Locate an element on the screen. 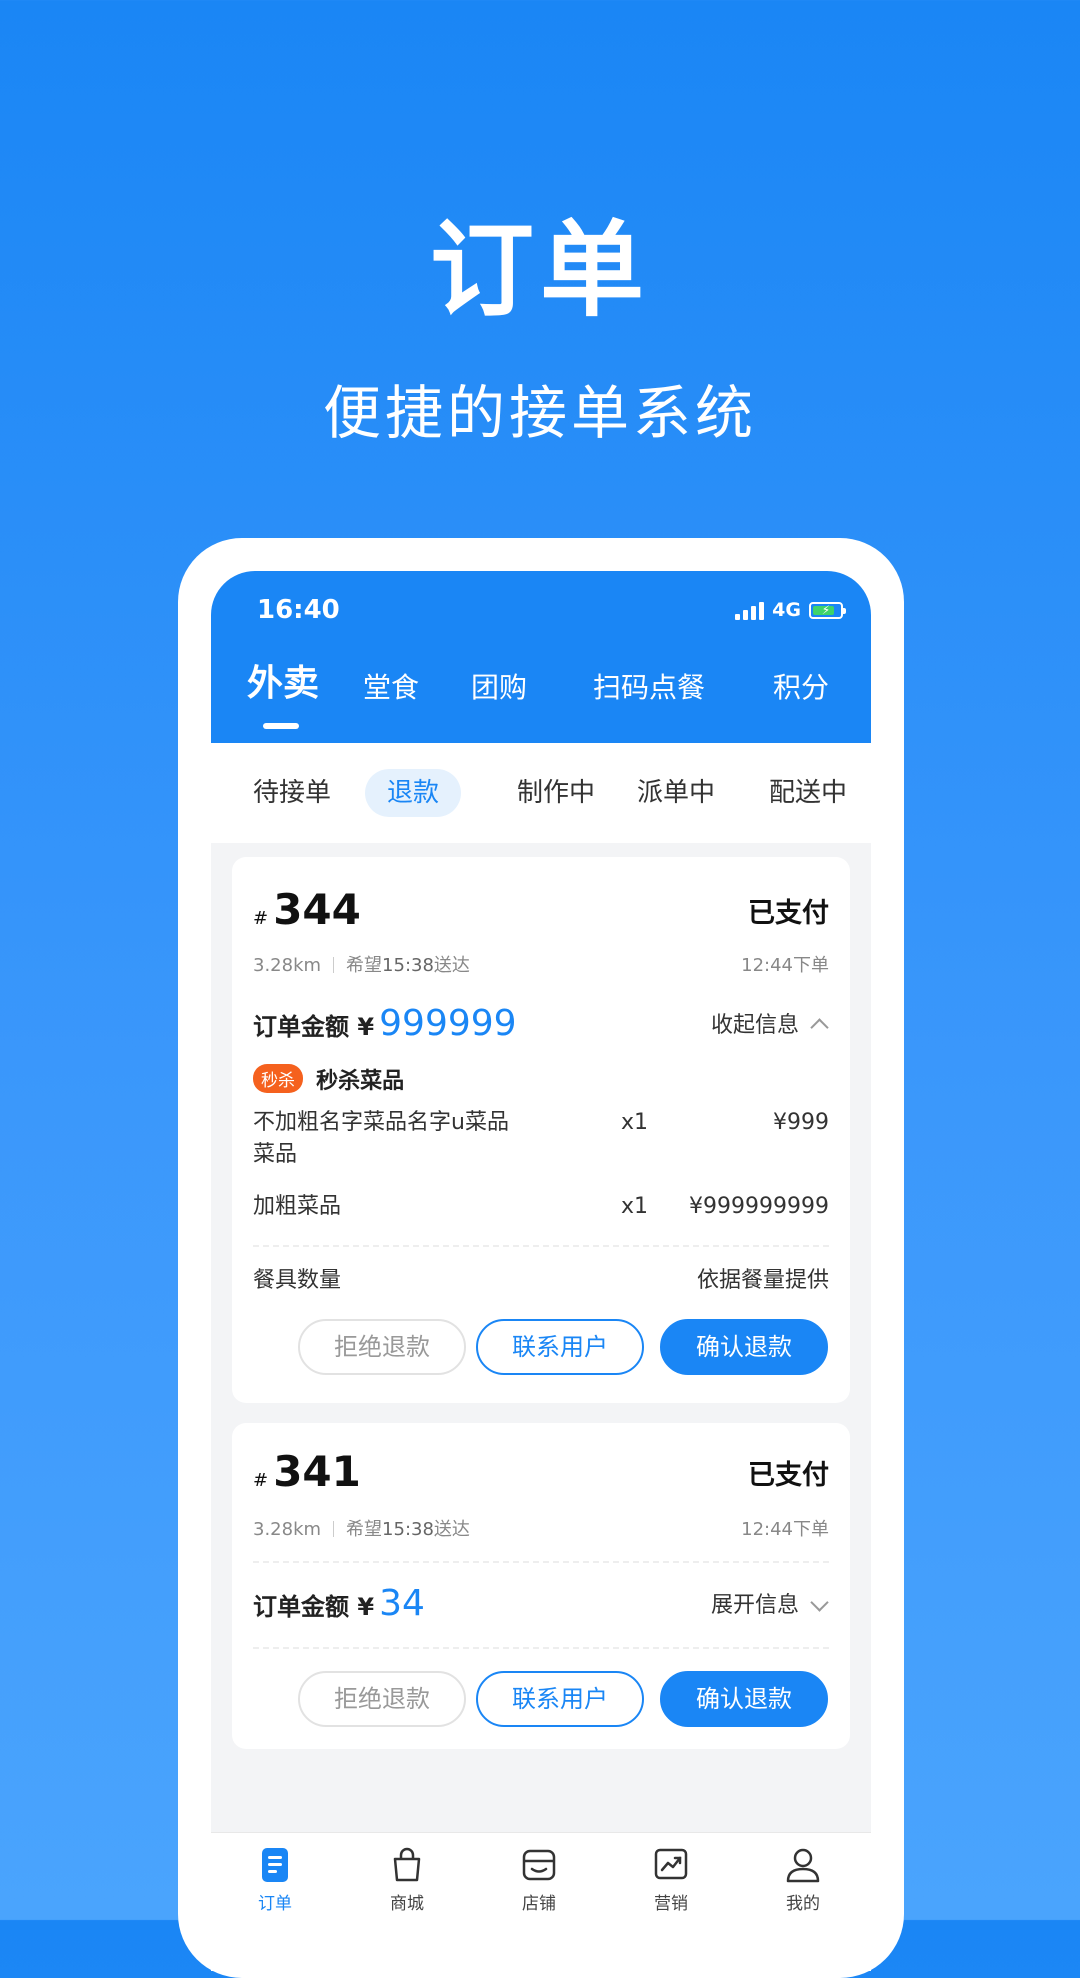 The image size is (1080, 1978). subtab-dispatching: 派单中 is located at coordinates (676, 793).